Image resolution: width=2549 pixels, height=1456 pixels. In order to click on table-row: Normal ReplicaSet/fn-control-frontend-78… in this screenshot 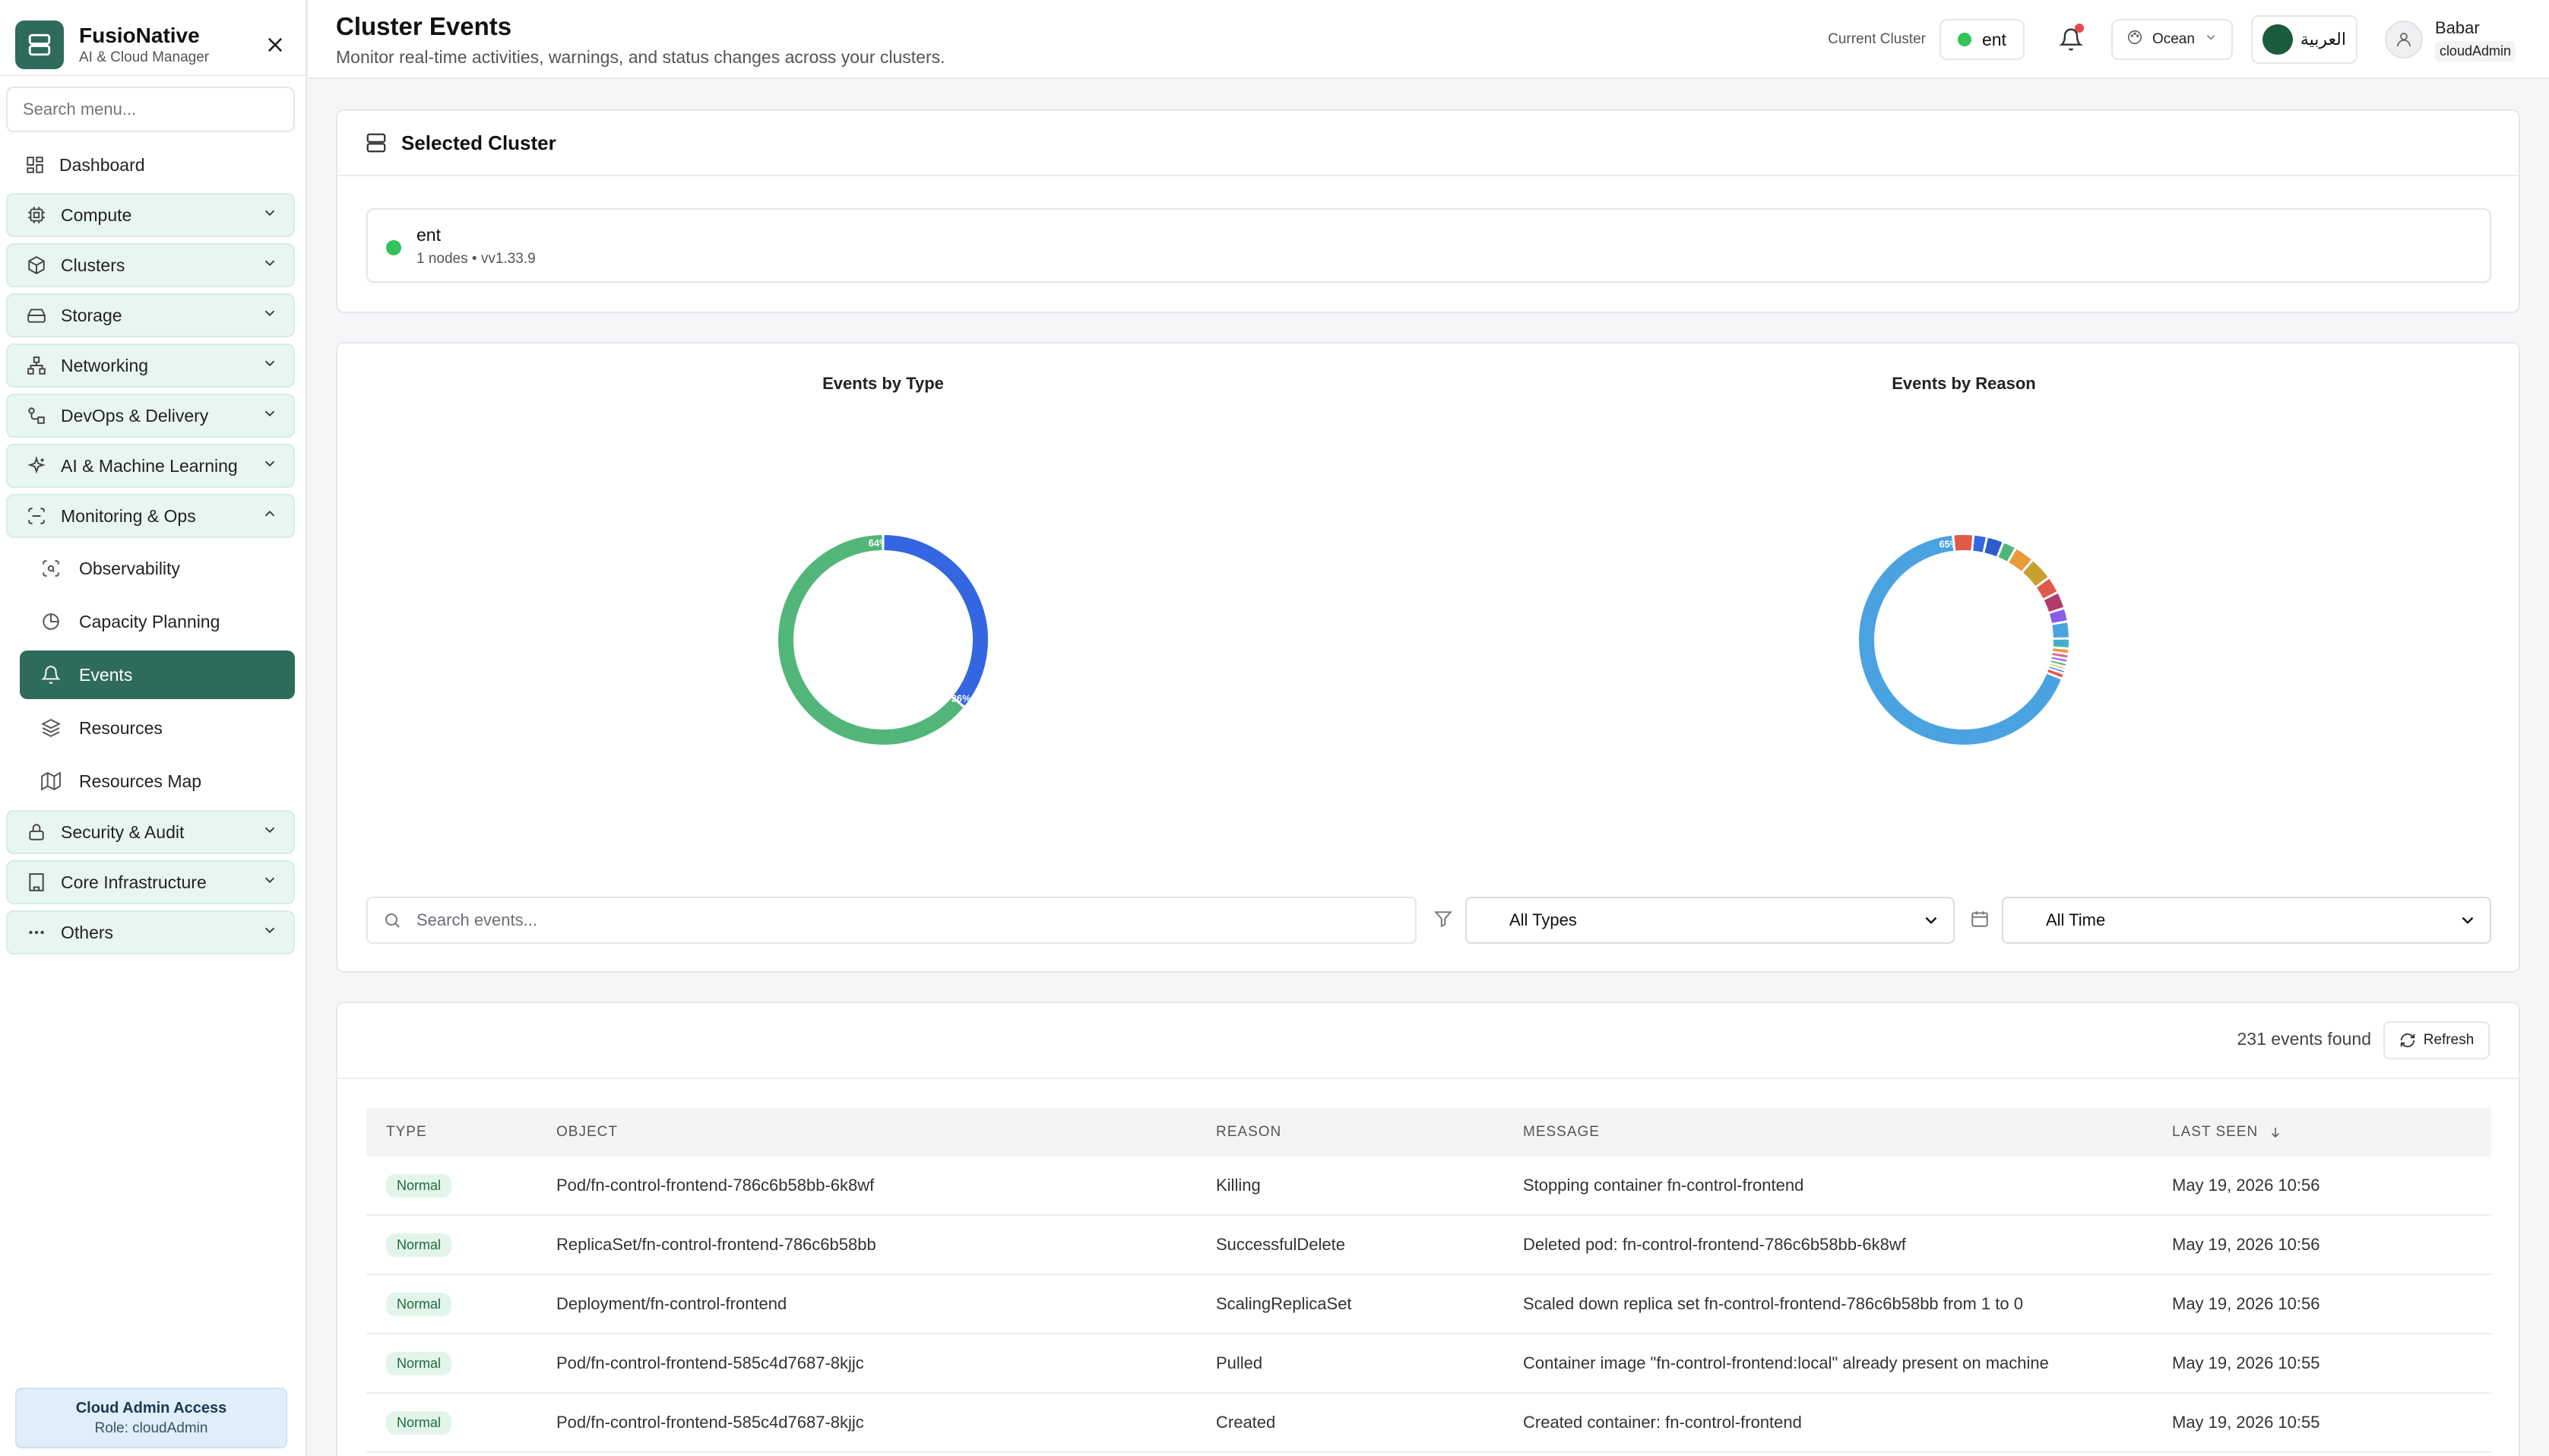, I will do `click(1428, 1245)`.